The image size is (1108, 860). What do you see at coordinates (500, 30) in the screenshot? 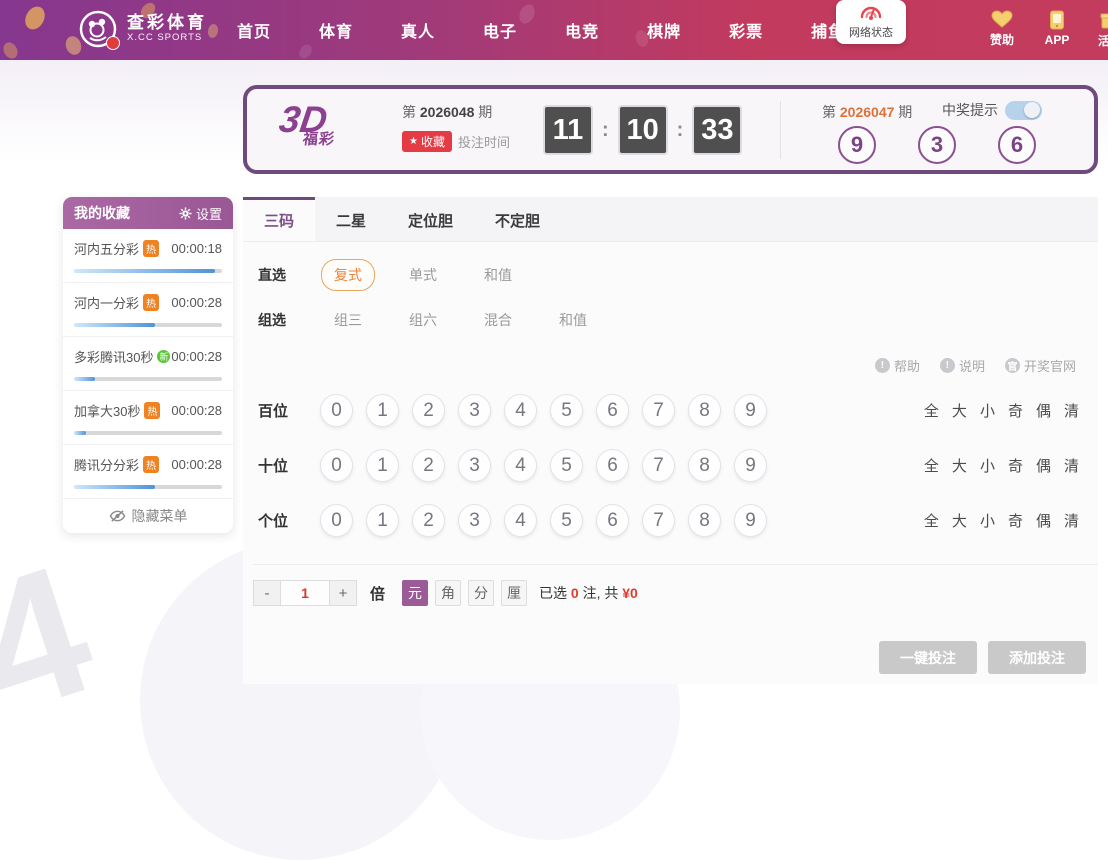
I see `nav-item-slots: 电子` at bounding box center [500, 30].